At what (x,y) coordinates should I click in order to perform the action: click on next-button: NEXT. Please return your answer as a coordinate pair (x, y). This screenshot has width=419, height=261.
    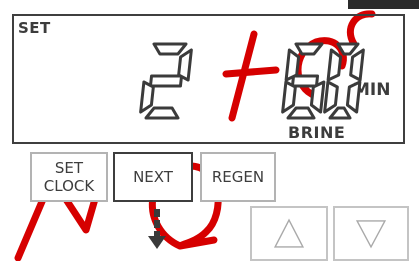
    Looking at the image, I should click on (153, 177).